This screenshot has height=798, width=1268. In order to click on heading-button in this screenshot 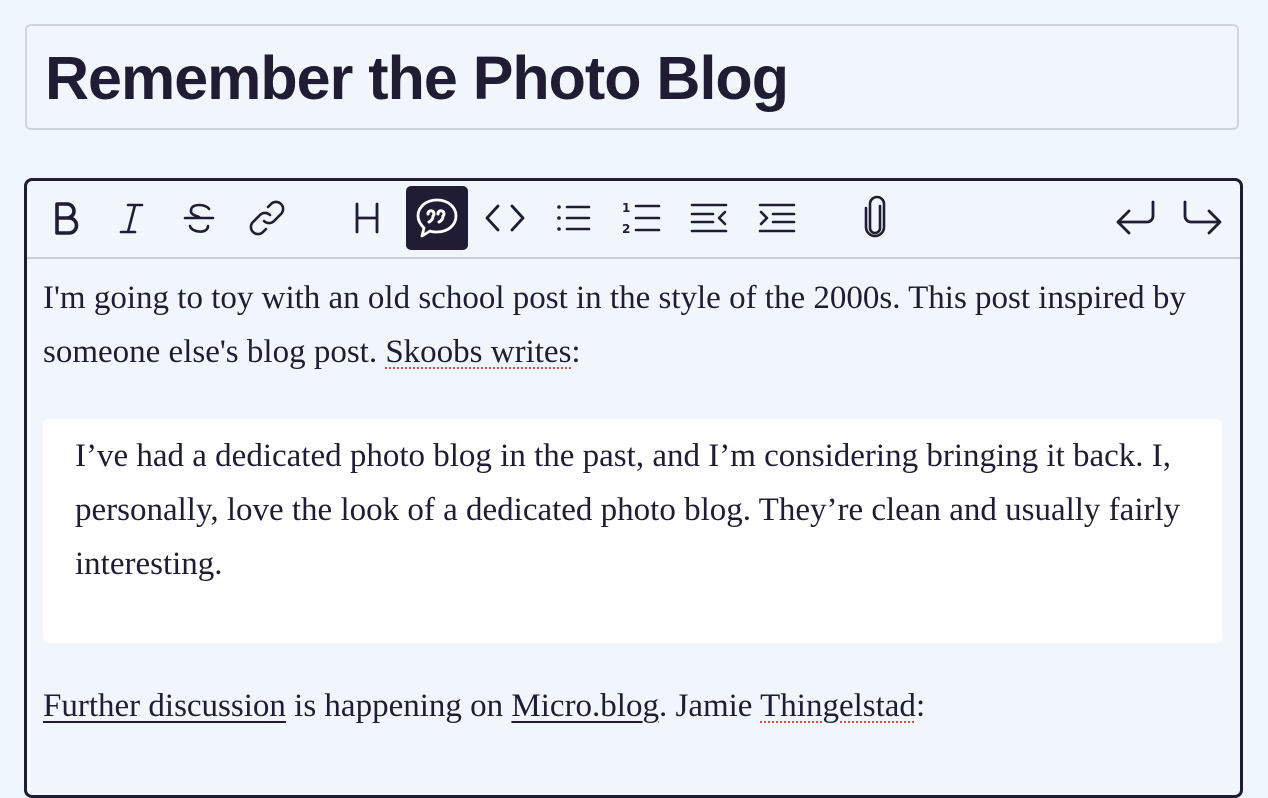, I will do `click(367, 218)`.